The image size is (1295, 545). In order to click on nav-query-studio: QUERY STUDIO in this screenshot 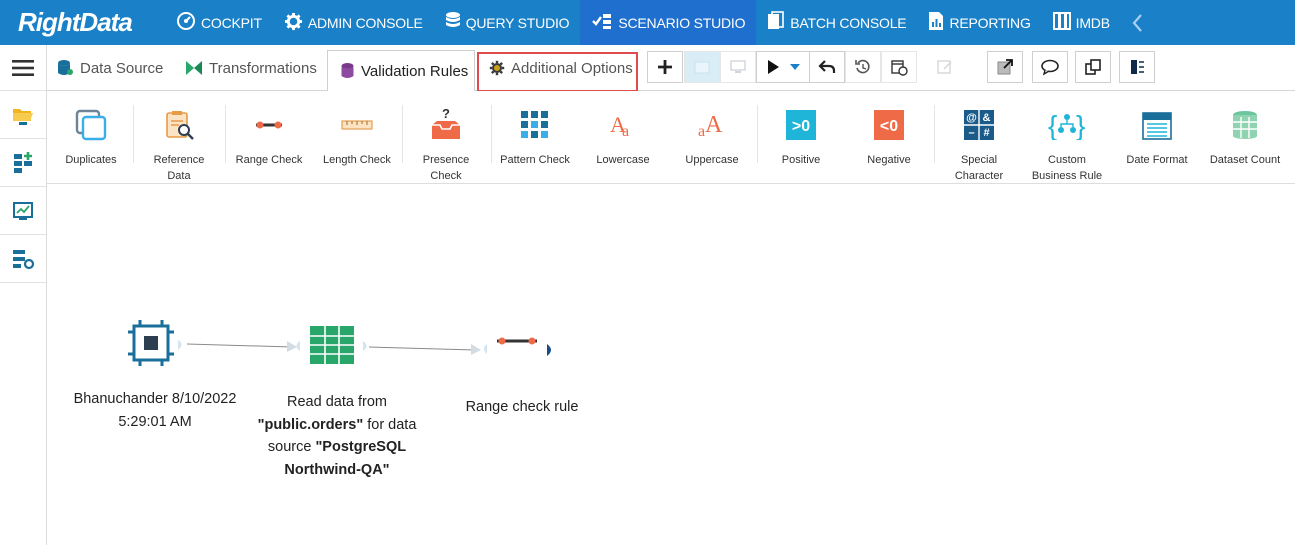, I will do `click(507, 22)`.